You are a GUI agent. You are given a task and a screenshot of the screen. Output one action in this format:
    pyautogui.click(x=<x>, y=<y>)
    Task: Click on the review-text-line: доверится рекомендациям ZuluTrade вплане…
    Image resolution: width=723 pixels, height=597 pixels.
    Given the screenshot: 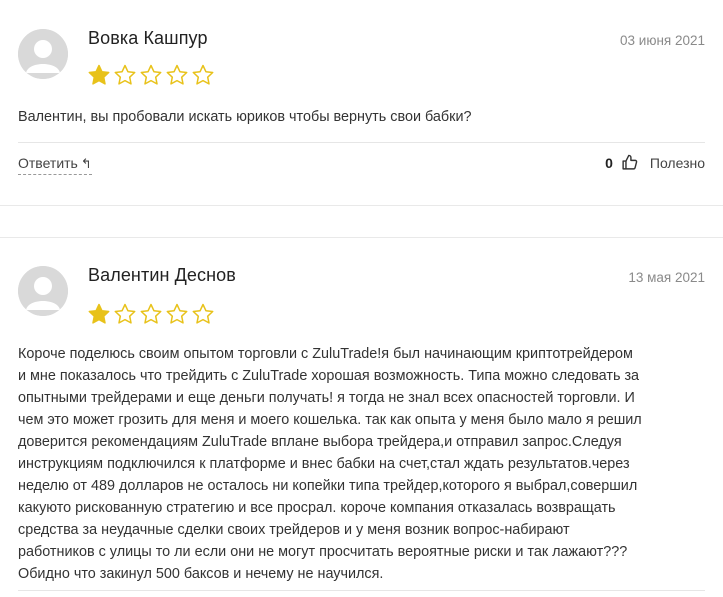 What is the action you would take?
    pyautogui.click(x=320, y=442)
    